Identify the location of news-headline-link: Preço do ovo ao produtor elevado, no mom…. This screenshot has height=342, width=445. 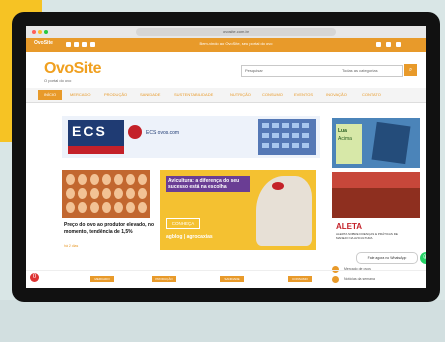
(109, 228).